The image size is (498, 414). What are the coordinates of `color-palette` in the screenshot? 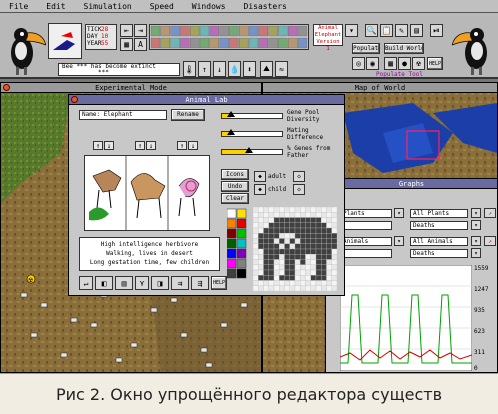 It's located at (237, 249).